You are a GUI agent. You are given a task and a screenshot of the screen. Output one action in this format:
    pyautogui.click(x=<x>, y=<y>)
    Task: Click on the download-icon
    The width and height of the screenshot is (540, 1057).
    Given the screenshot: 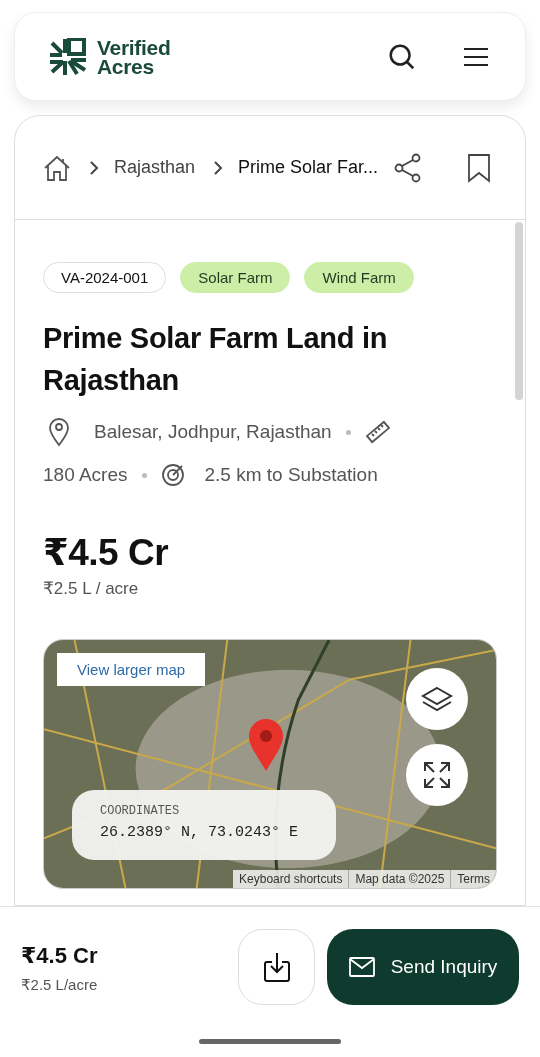 What is the action you would take?
    pyautogui.click(x=276, y=967)
    